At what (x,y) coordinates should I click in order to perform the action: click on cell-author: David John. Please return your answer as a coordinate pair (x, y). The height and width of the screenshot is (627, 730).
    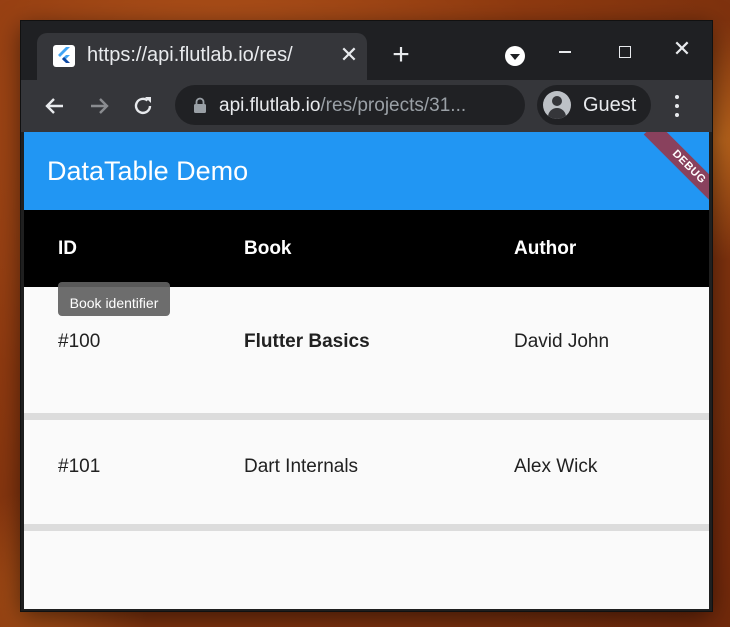
    Looking at the image, I should click on (562, 341).